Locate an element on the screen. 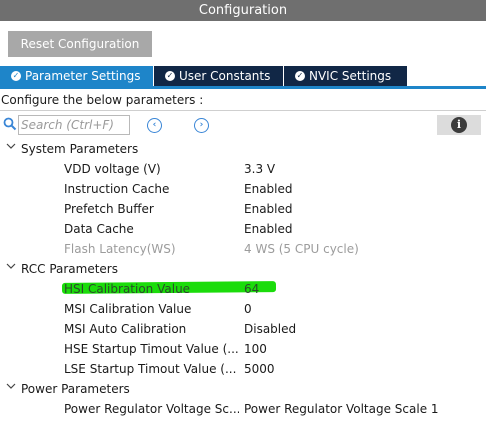  param-row-disabled: Flash Latency(WS) 4 WS (5 CPU cycle) is located at coordinates (243, 249).